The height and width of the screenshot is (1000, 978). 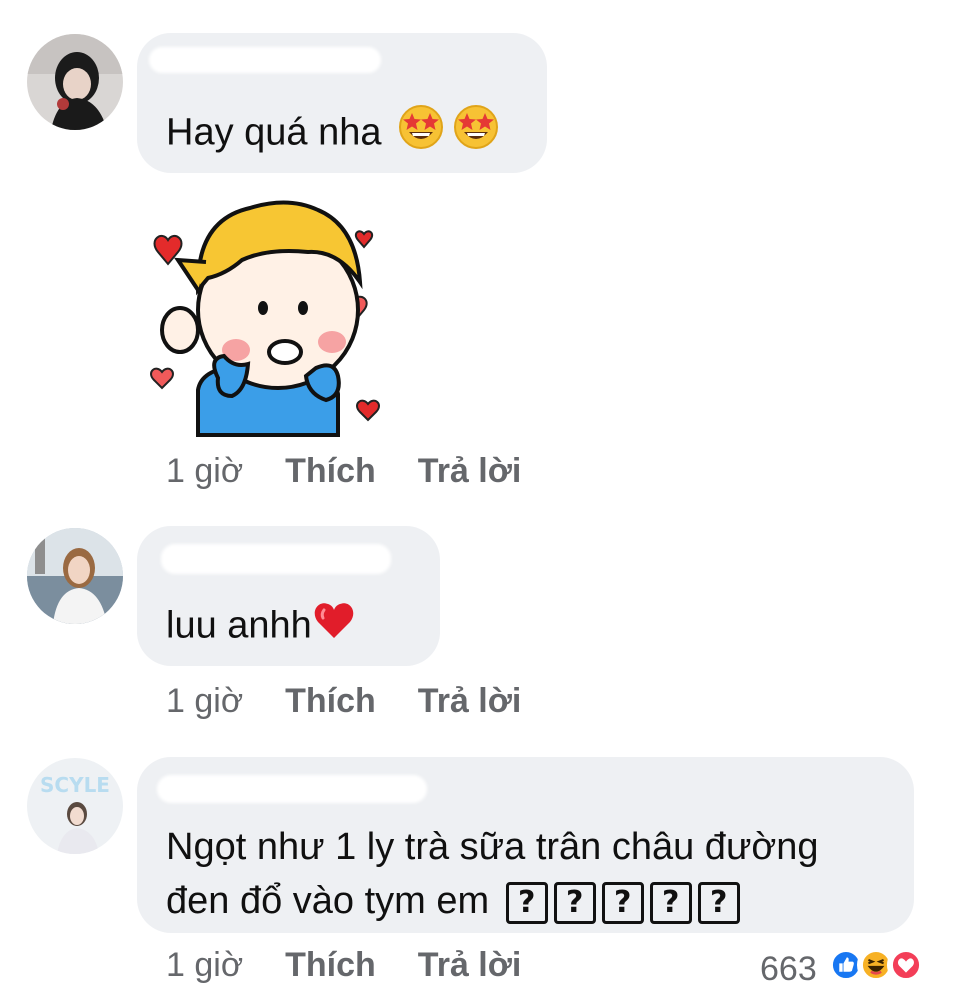 What do you see at coordinates (788, 969) in the screenshot?
I see `reaction-count: 663` at bounding box center [788, 969].